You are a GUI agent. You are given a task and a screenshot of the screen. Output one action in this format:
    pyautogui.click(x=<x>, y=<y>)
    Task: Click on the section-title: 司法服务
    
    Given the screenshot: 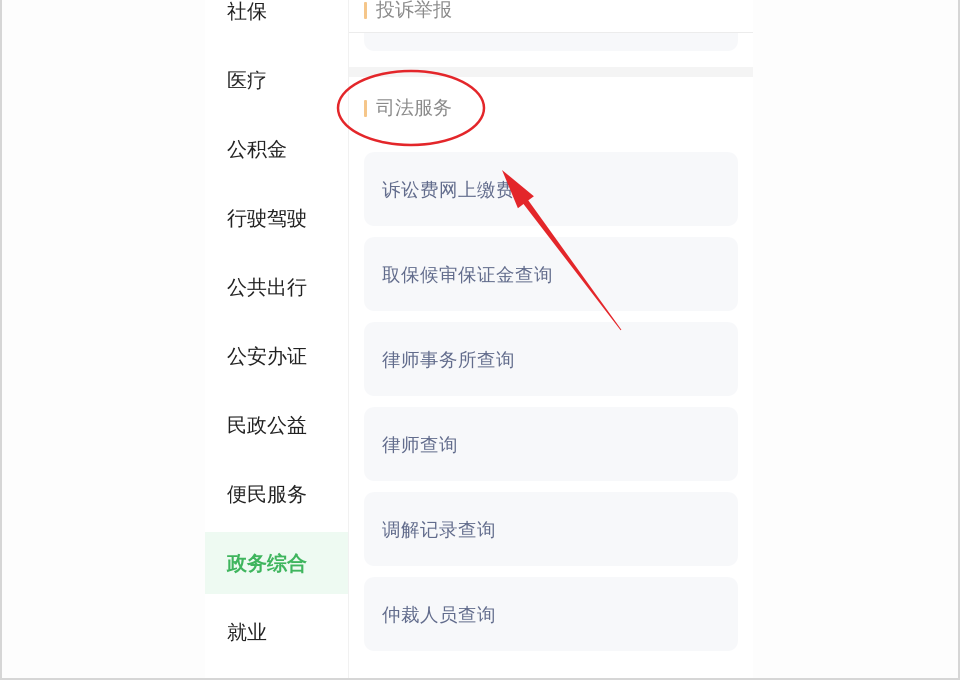 What is the action you would take?
    pyautogui.click(x=414, y=108)
    